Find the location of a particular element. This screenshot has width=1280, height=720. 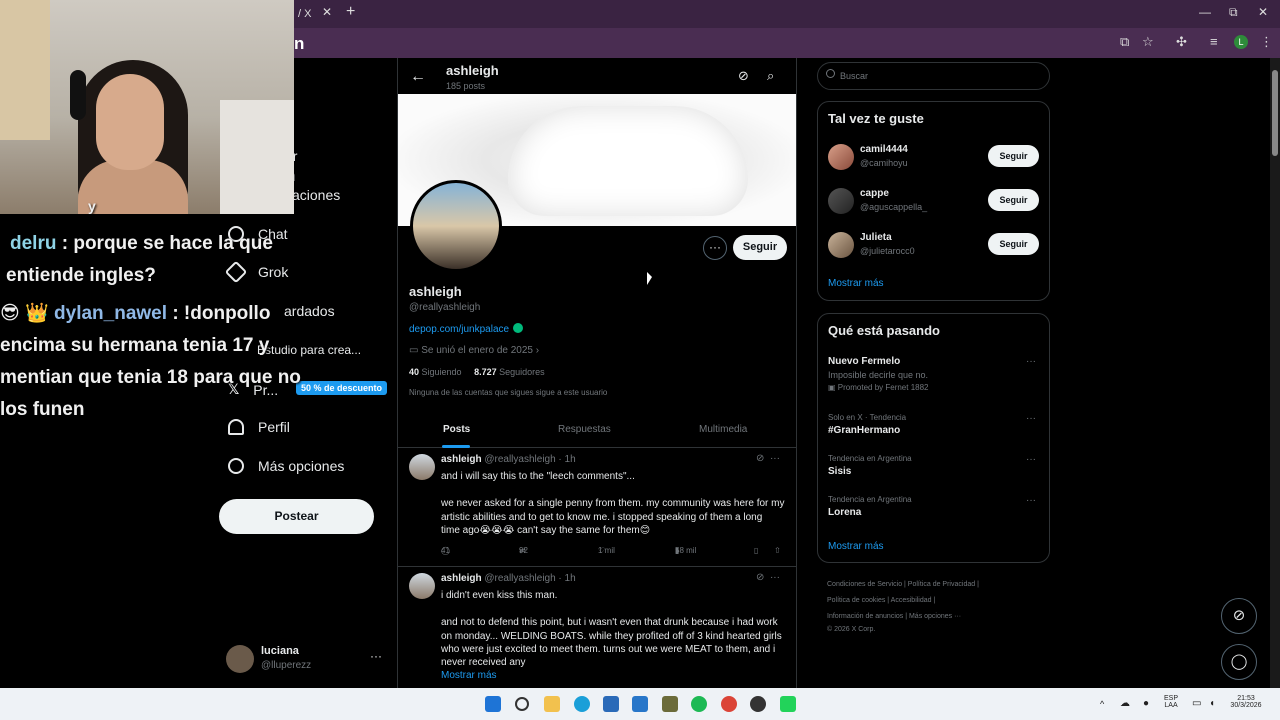

new-tab-button: + is located at coordinates (350, 12).